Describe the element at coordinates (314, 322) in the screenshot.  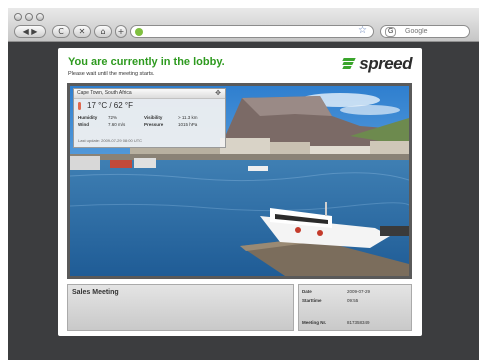
I see `meeting-number-label: Meeting Nr.` at that location.